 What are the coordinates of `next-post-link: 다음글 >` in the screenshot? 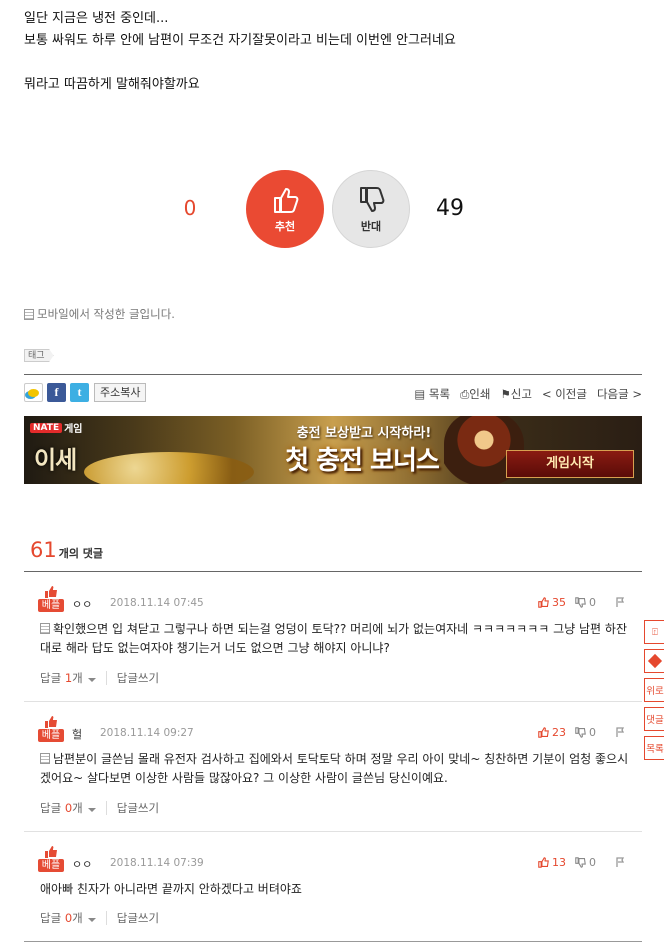 It's located at (619, 394).